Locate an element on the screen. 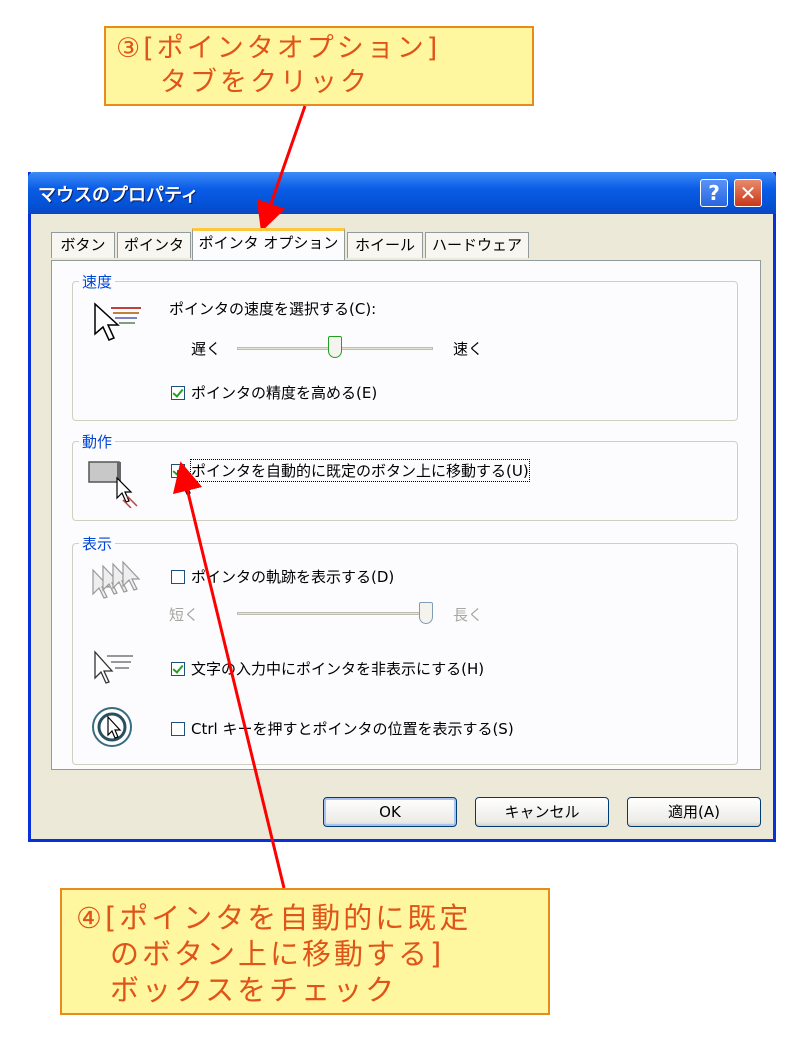 This screenshot has width=800, height=1042. annotation-arrows is located at coordinates (239, 497).